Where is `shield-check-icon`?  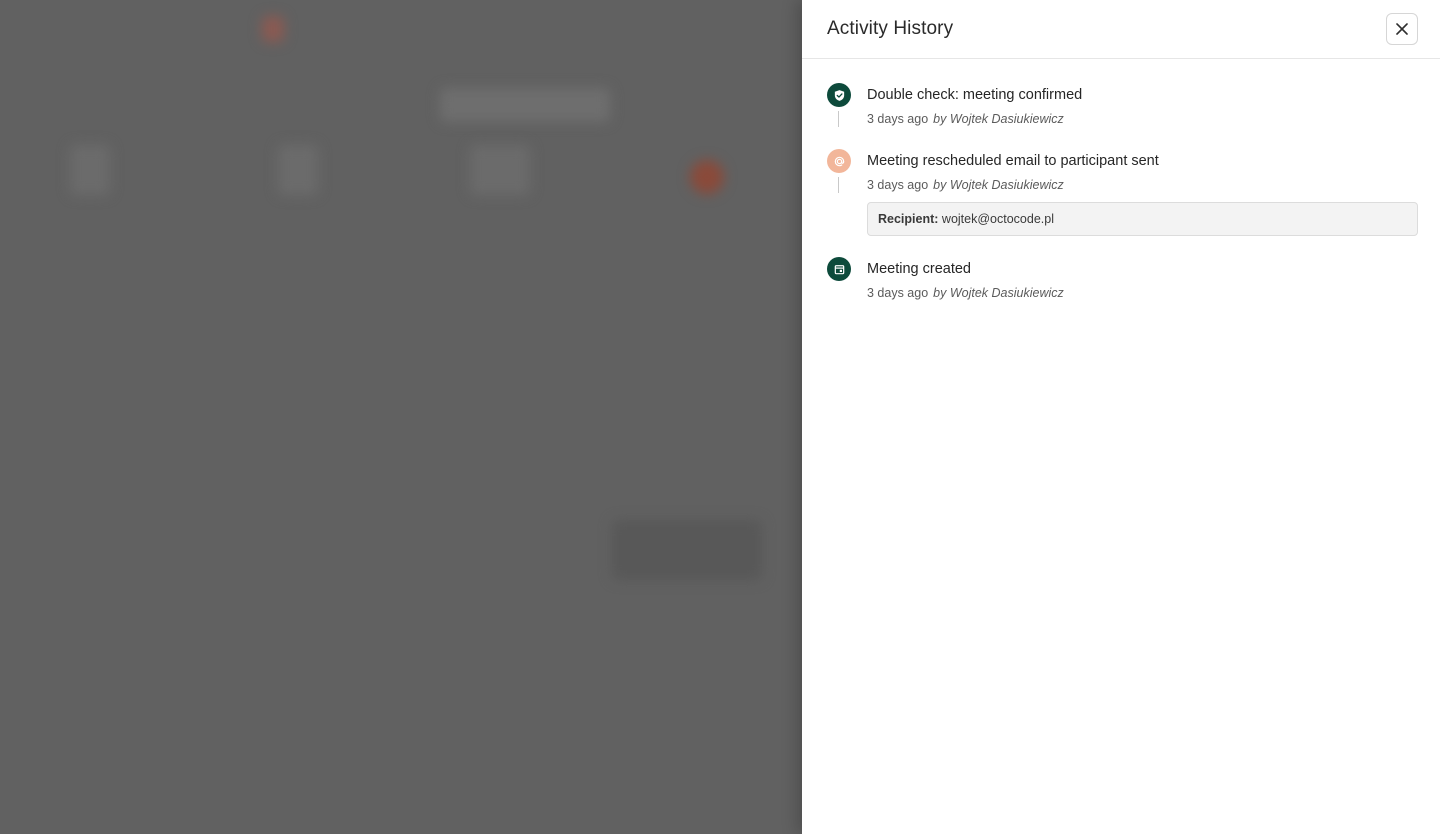 shield-check-icon is located at coordinates (839, 95).